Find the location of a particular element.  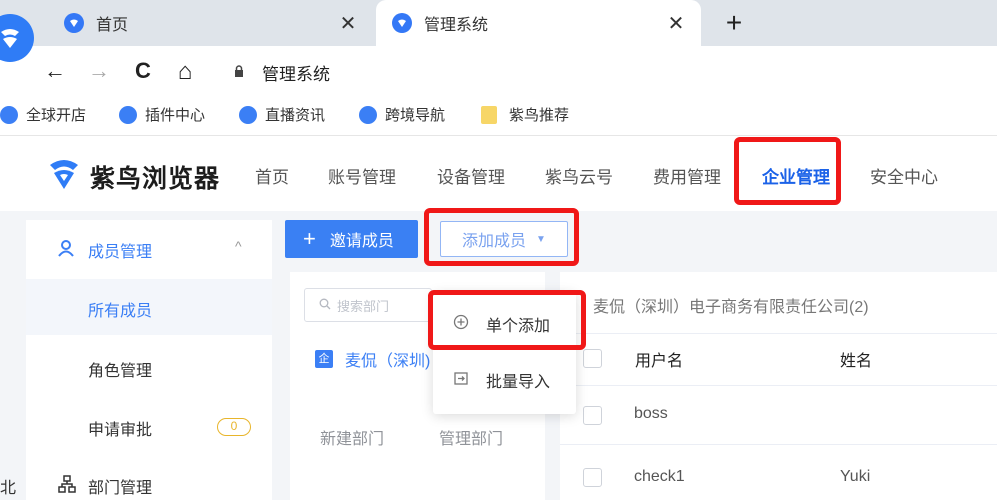

bookmark-label: 紫鸟推荐 is located at coordinates (539, 115).